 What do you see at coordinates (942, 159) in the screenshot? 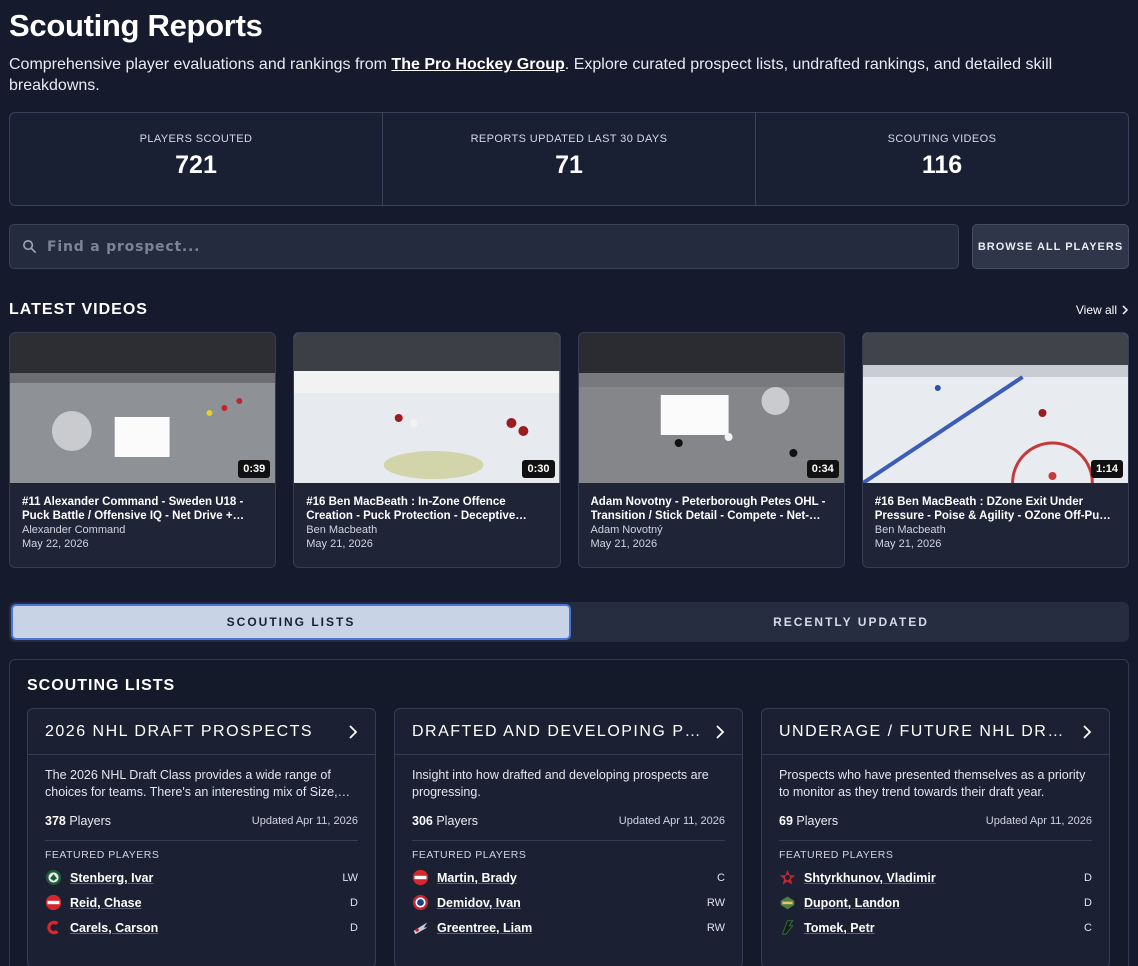
I see `stat-scouting-videos: SCOUTING VIDEOS 116` at bounding box center [942, 159].